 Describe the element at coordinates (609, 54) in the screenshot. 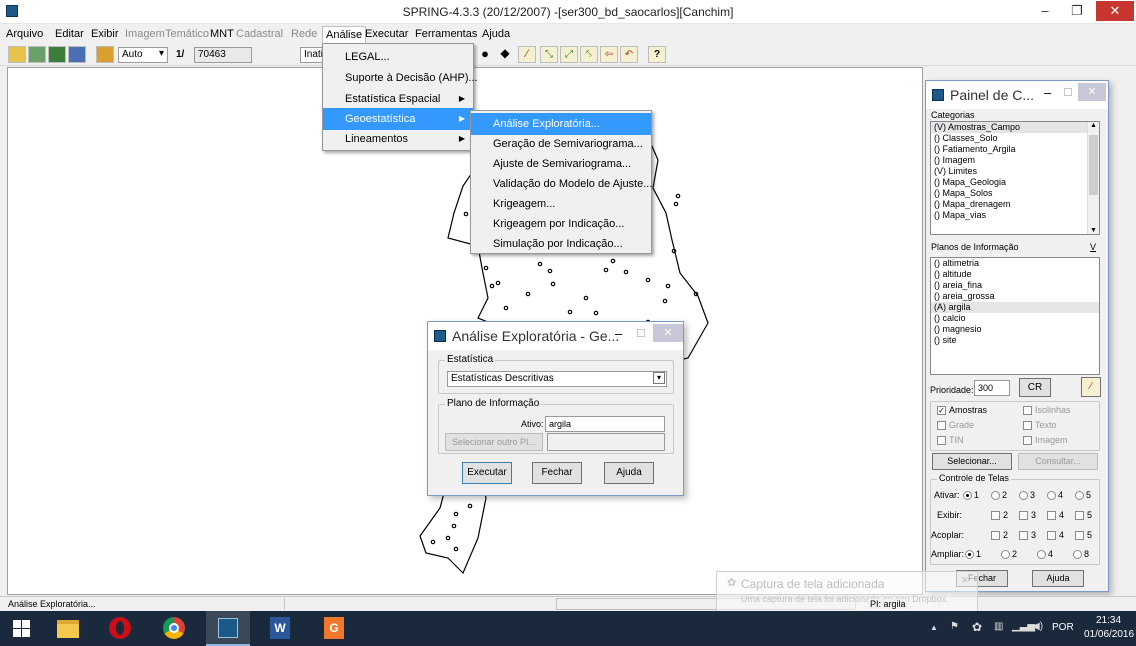

I see `pan-icon: ⇦` at that location.